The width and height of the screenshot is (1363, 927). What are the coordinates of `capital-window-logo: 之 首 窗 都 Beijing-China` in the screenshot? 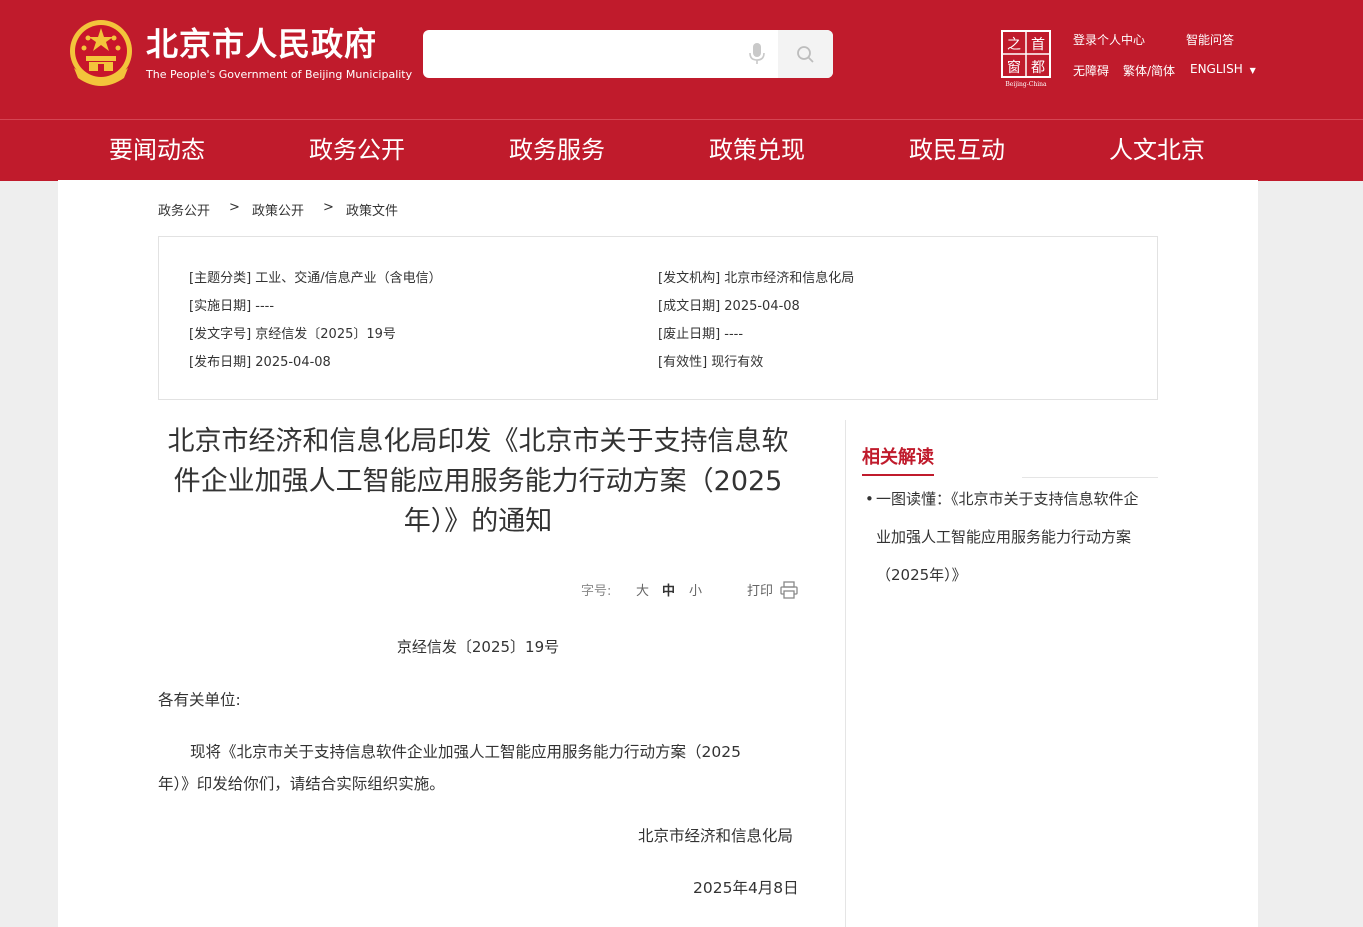 It's located at (1026, 59).